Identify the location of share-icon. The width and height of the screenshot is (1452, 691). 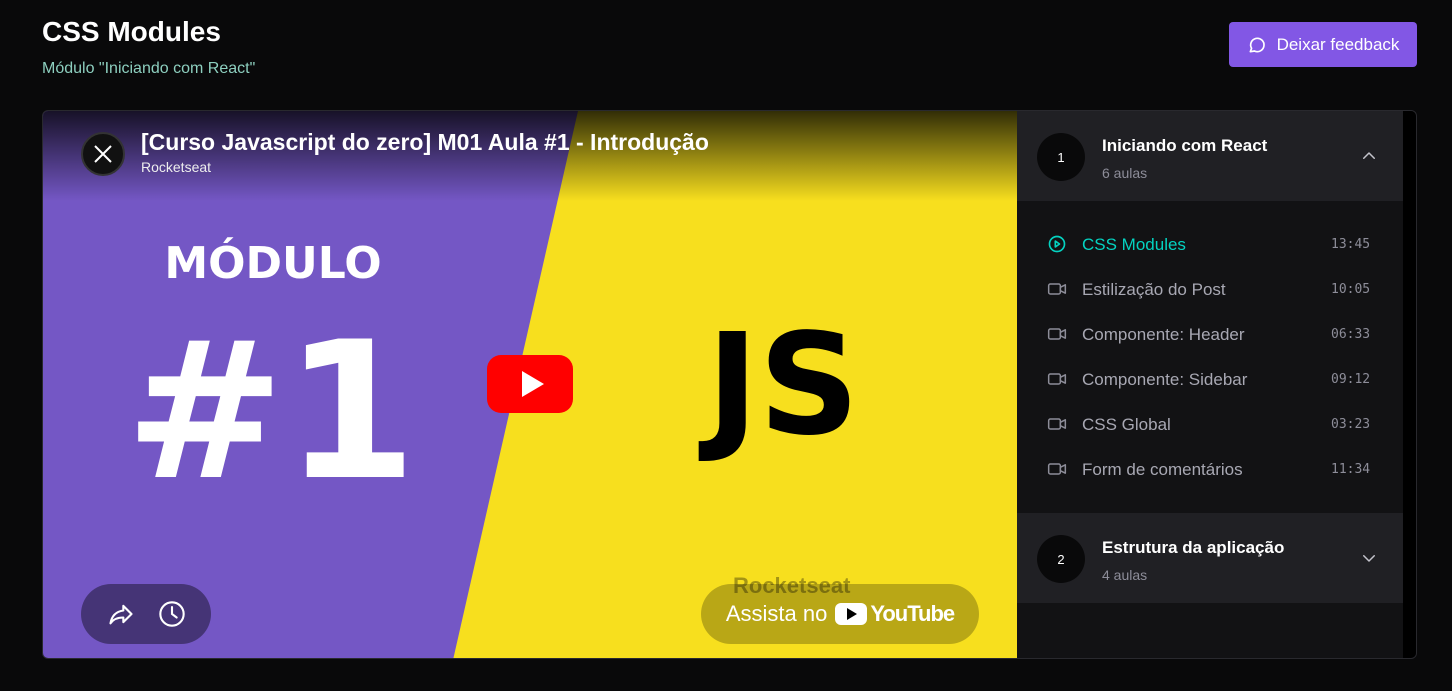
(120, 614).